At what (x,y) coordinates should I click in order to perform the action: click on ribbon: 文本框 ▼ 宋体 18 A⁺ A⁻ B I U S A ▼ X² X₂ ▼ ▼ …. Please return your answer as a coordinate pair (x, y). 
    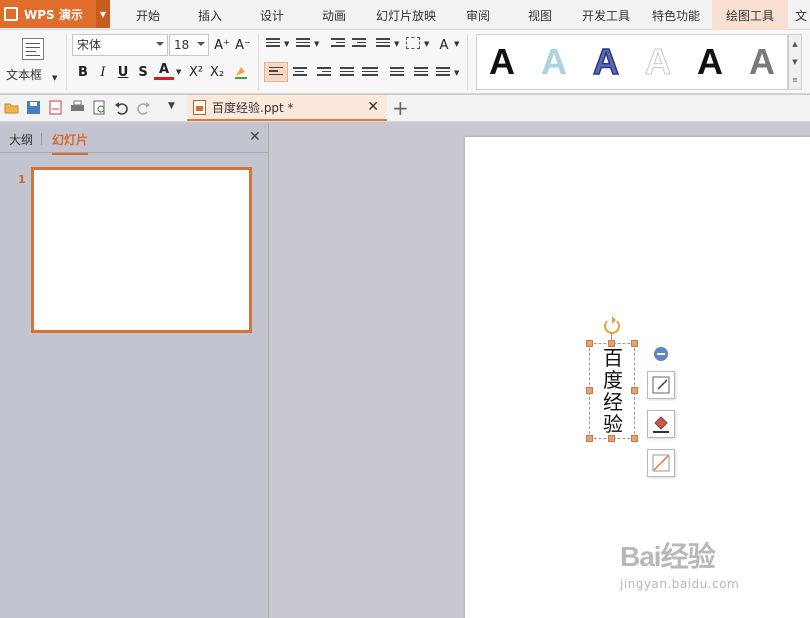
    Looking at the image, I should click on (405, 62).